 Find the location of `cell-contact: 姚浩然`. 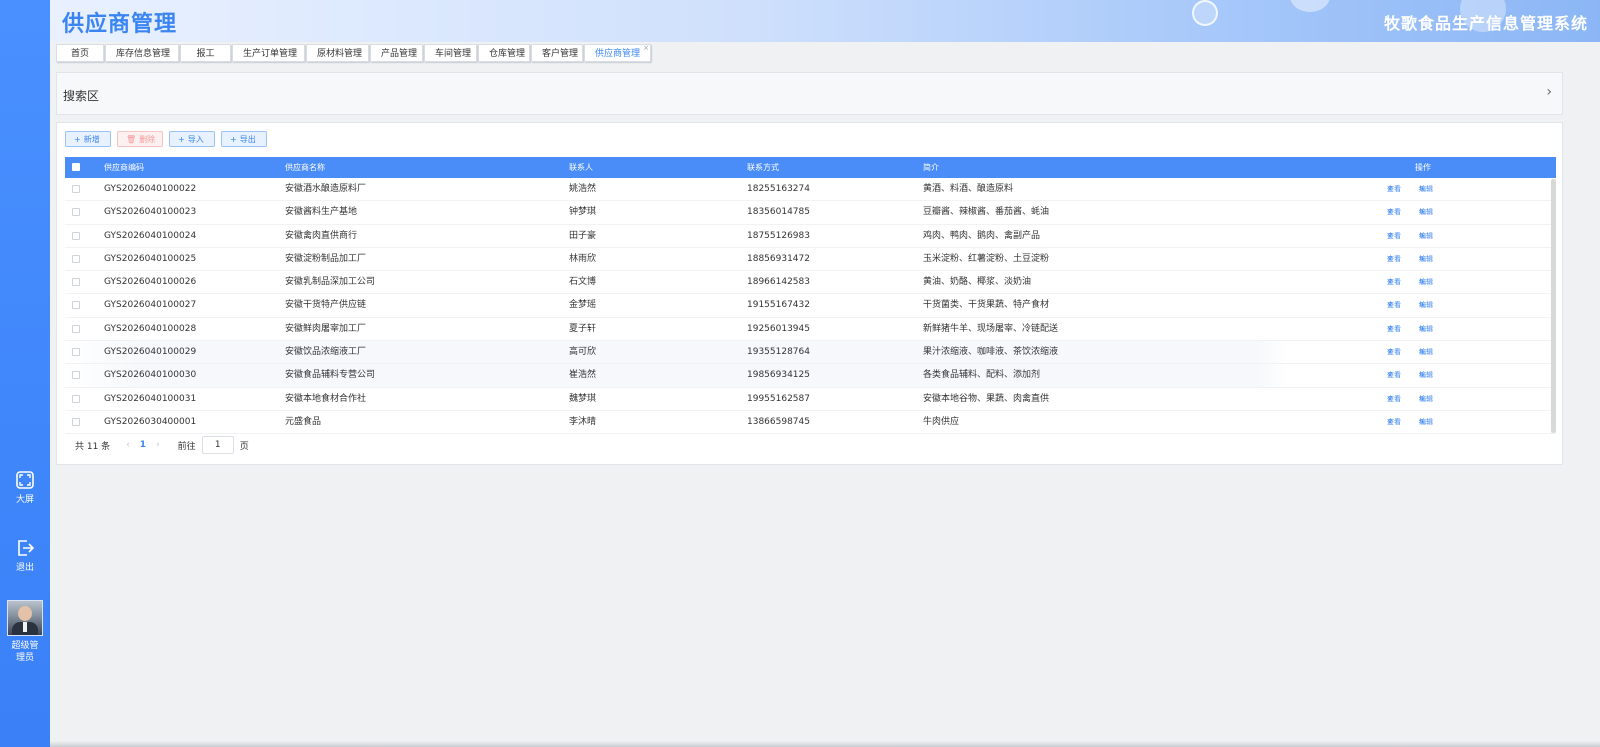

cell-contact: 姚浩然 is located at coordinates (583, 189).